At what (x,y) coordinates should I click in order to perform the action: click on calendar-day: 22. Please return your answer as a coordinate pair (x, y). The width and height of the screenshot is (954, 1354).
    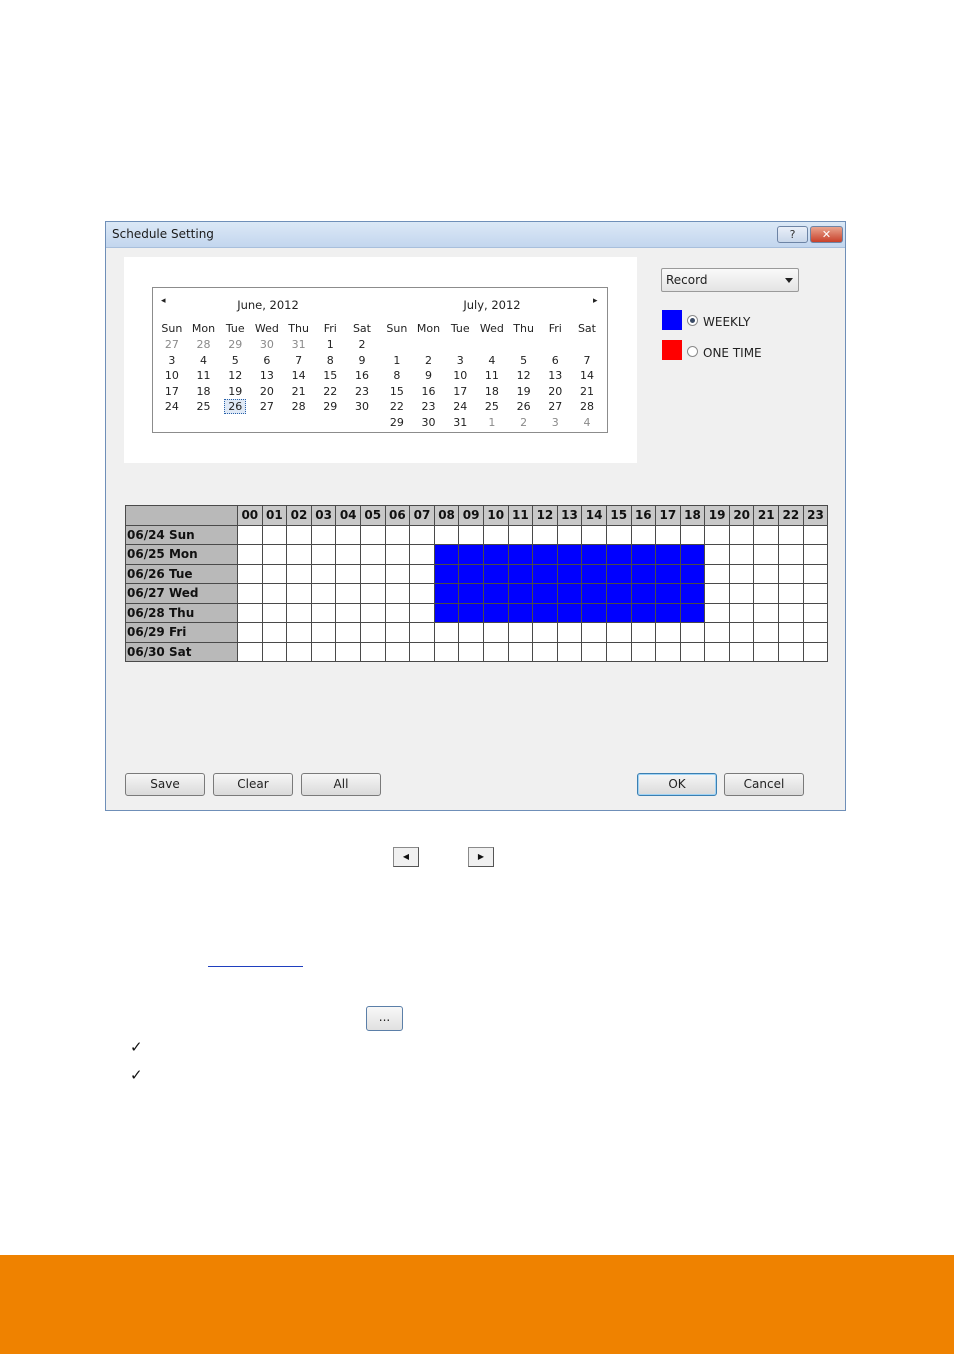
    Looking at the image, I should click on (330, 392).